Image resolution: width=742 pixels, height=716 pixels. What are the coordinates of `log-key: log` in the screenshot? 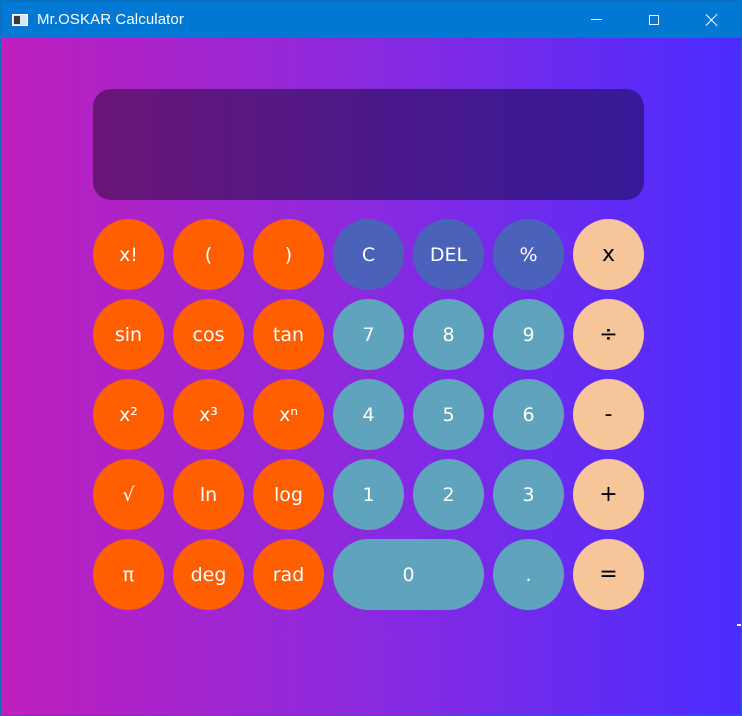 It's located at (288, 494).